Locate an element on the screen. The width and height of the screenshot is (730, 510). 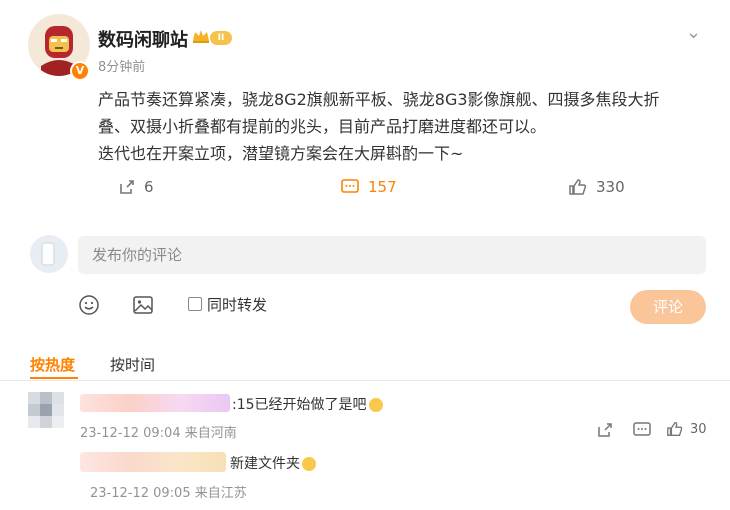
emoji-button is located at coordinates (89, 307).